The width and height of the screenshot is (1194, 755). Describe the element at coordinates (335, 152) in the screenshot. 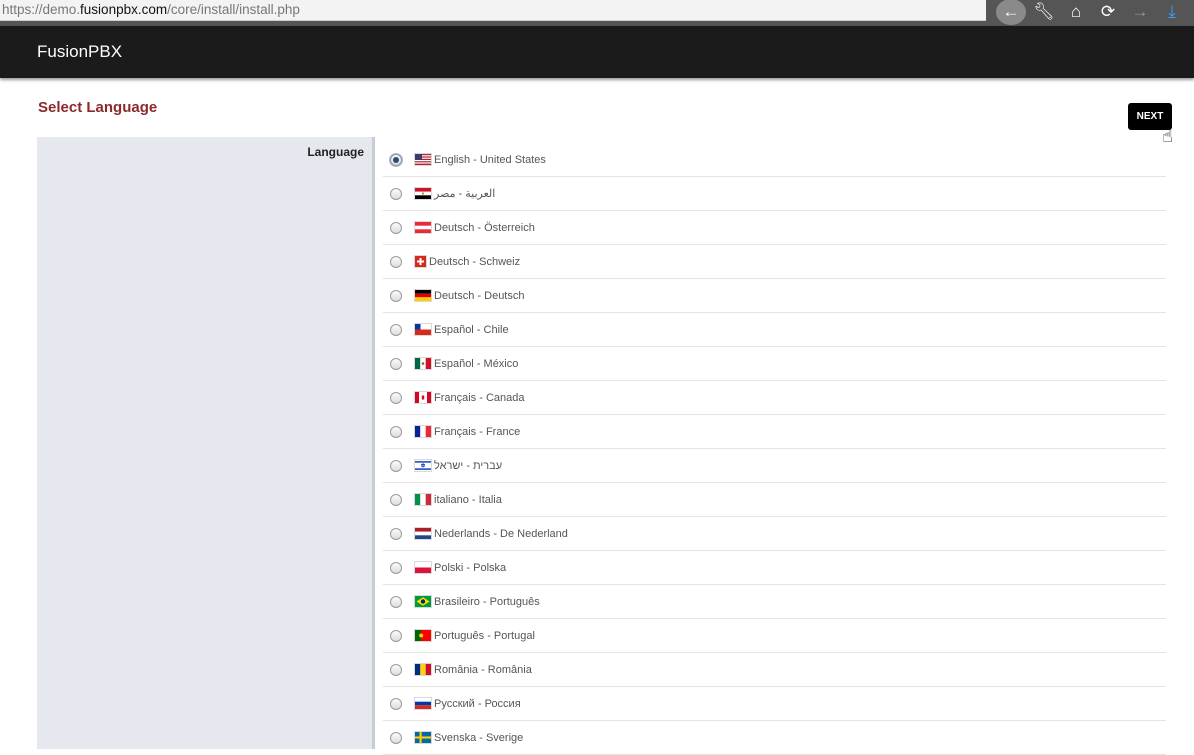

I see `language-field-label: Language` at that location.